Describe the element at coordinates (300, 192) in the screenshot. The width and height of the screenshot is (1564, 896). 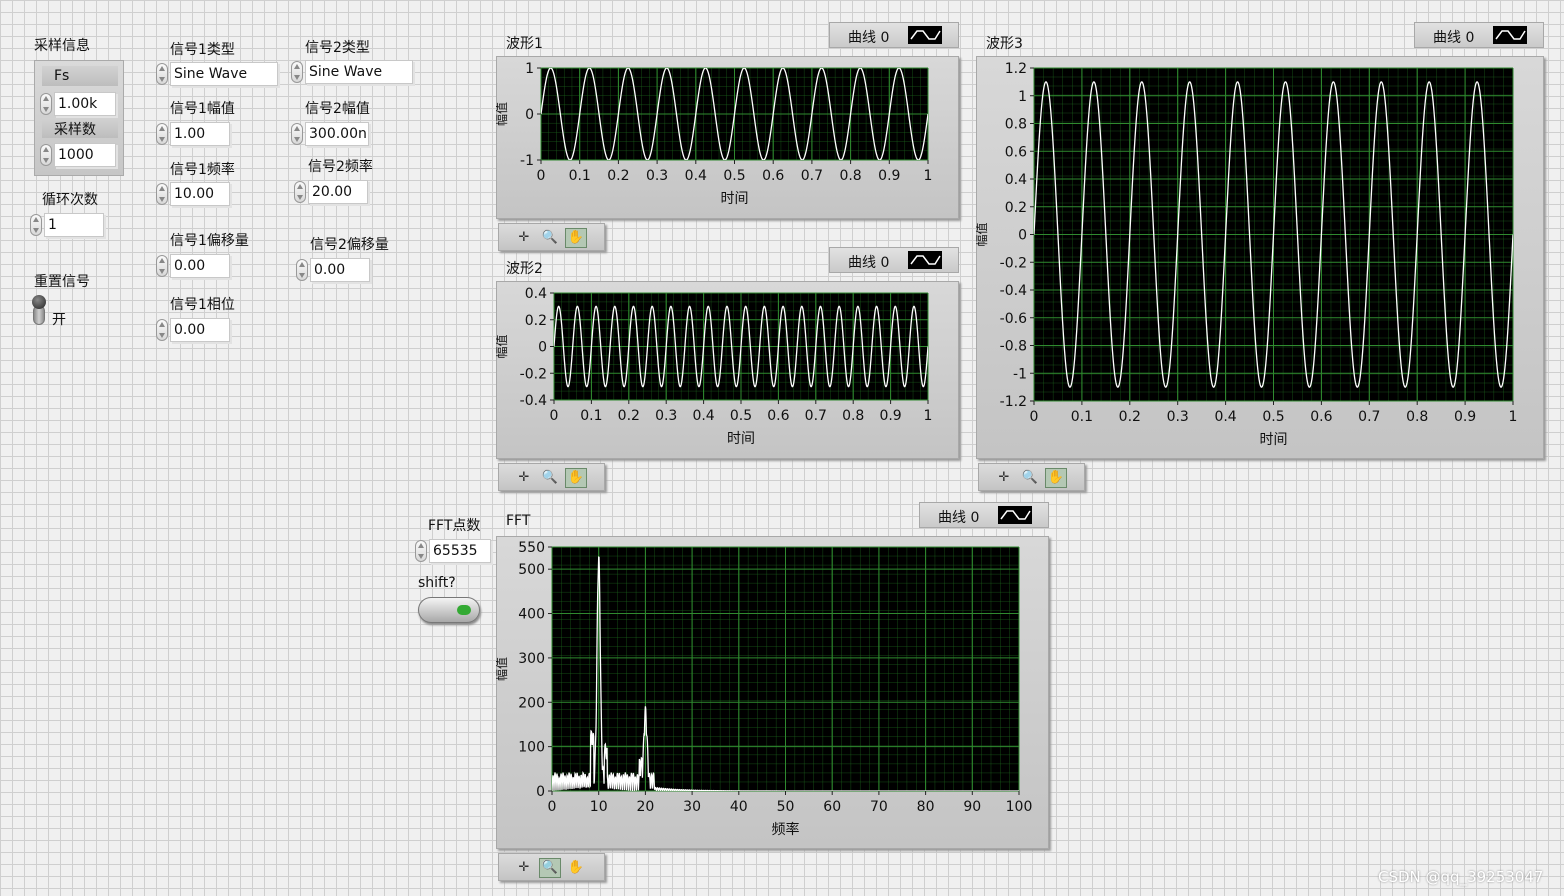
I see `sig2-freq-spinner-icon` at that location.